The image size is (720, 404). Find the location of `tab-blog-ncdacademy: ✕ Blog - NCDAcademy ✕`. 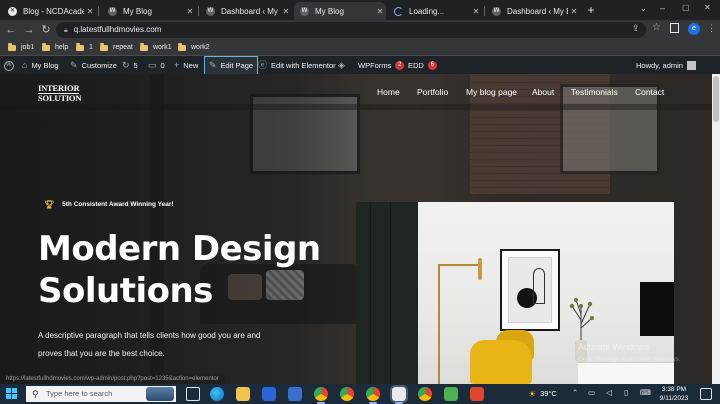

tab-blog-ncdacademy: ✕ Blog - NCDAcademy ✕ is located at coordinates (49, 11).